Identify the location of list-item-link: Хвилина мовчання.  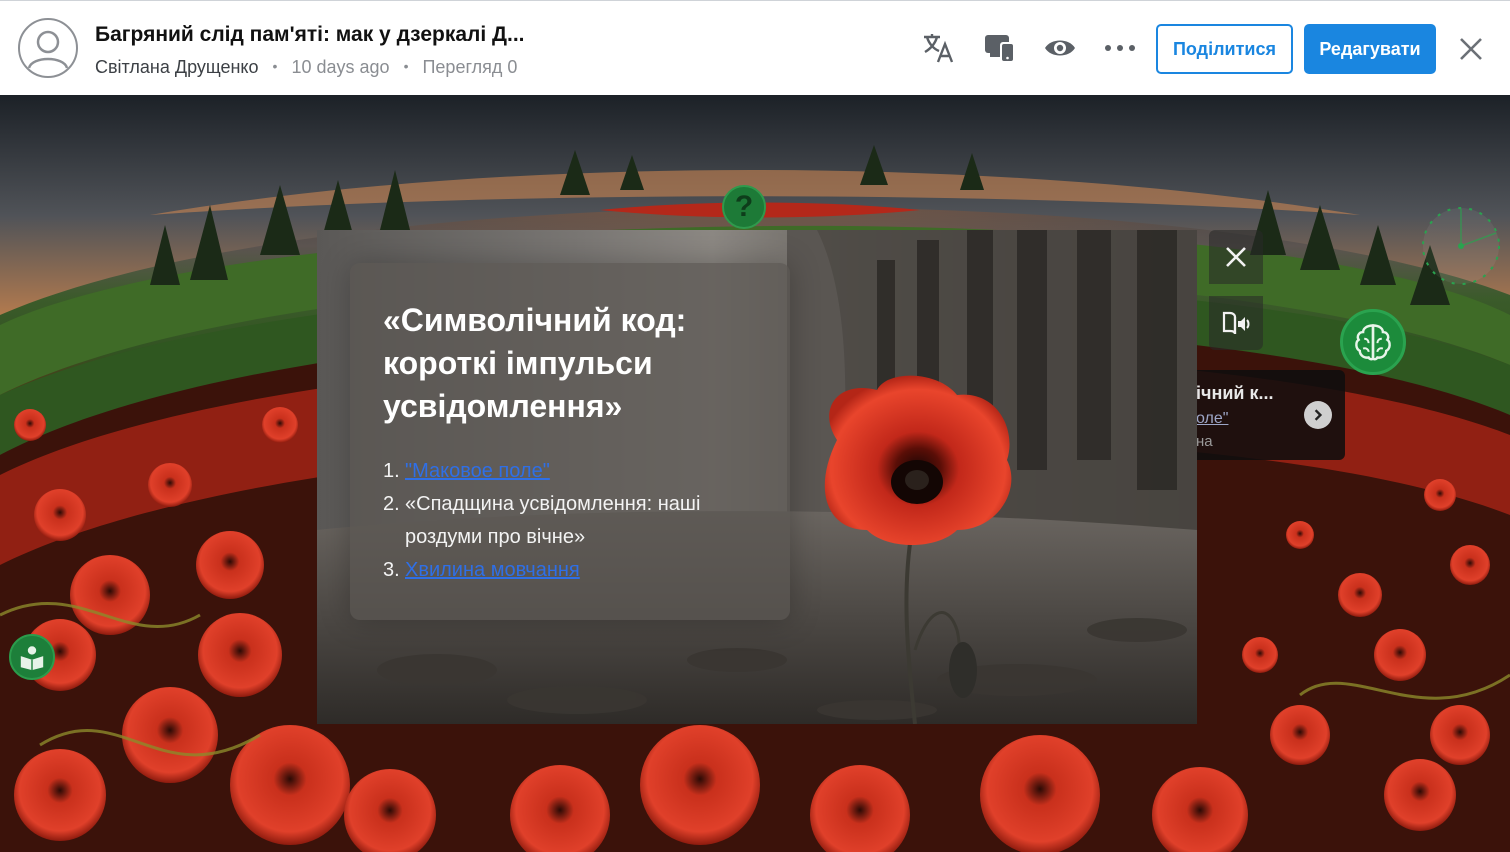
(492, 570).